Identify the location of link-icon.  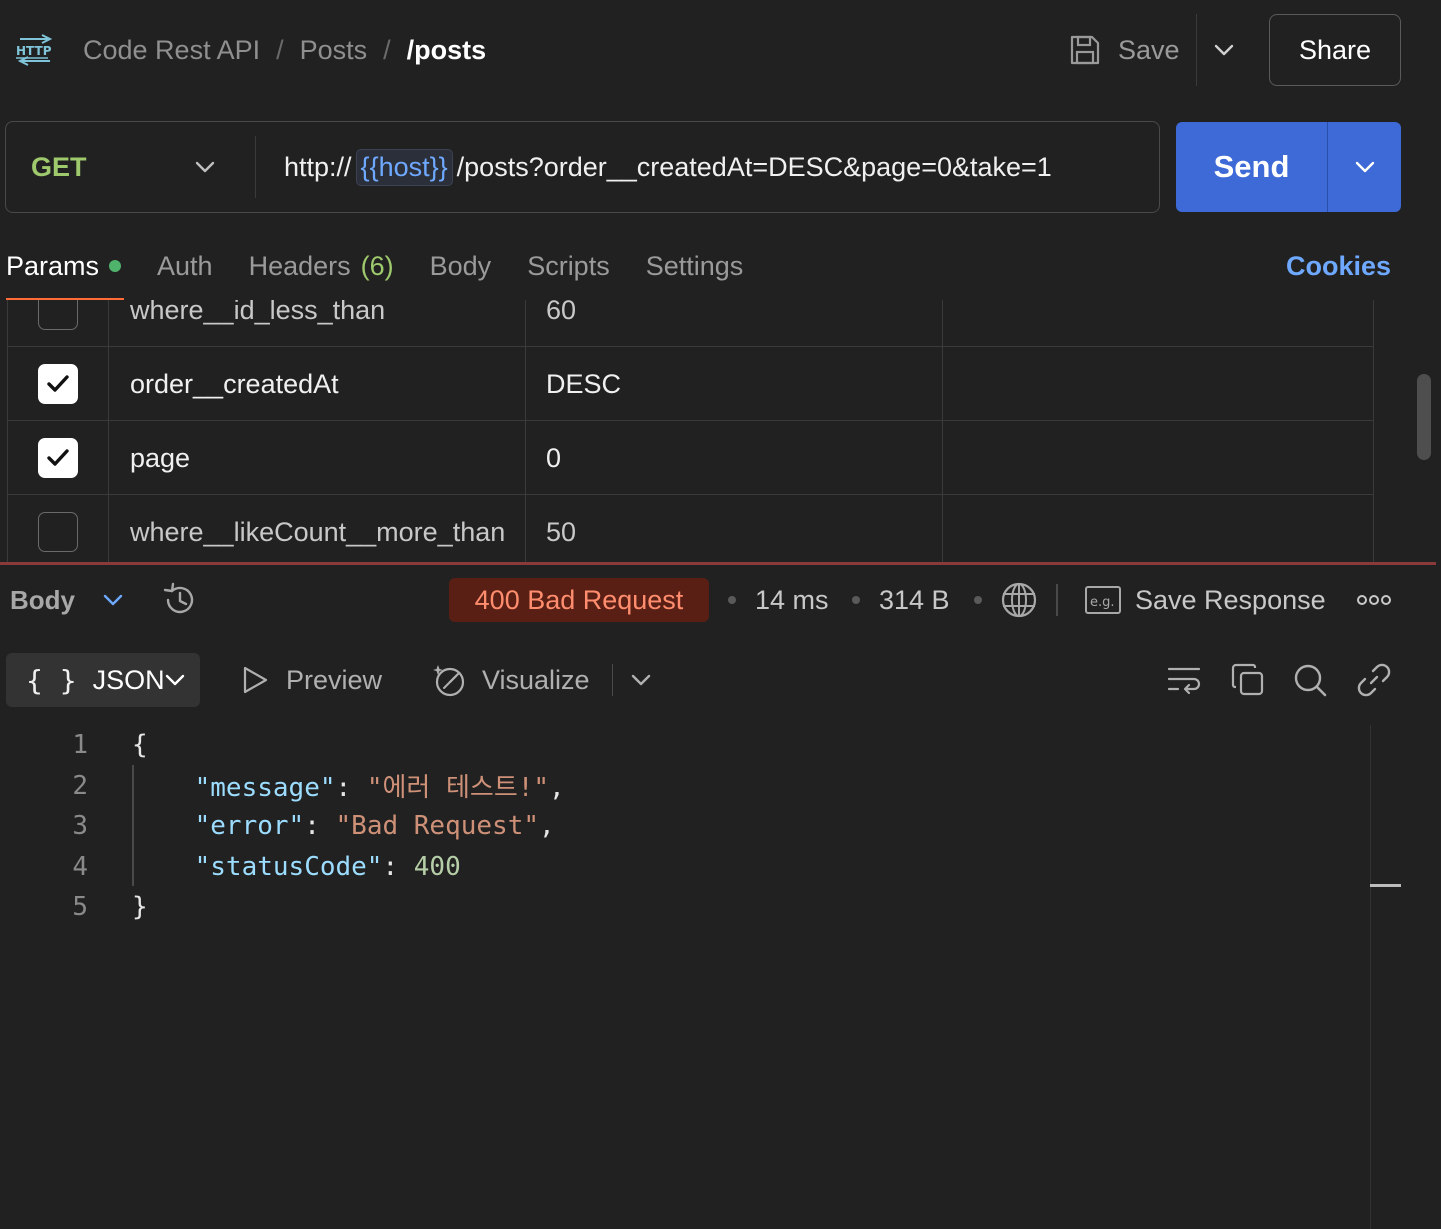
(1374, 680).